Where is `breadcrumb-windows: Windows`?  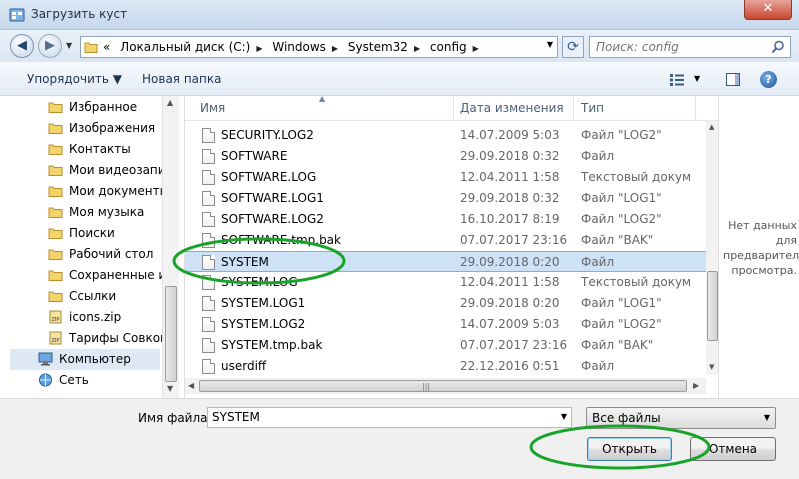 breadcrumb-windows: Windows is located at coordinates (299, 47).